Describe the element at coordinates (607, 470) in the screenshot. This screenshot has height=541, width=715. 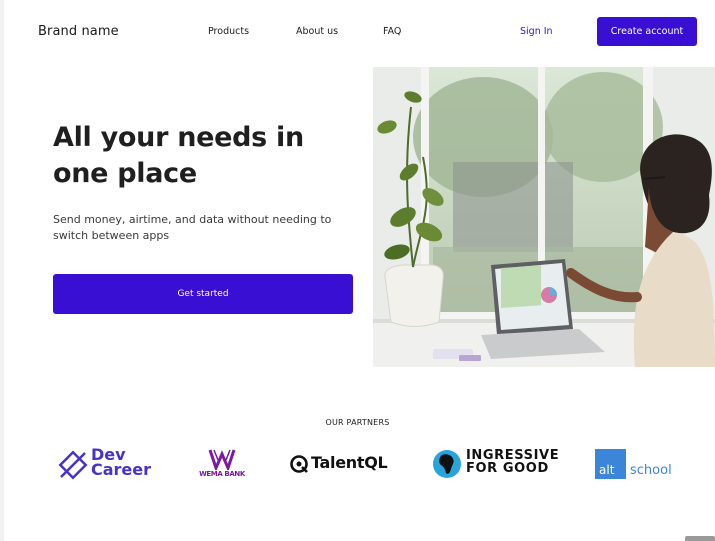
I see `altschool-alt-text: alt` at that location.